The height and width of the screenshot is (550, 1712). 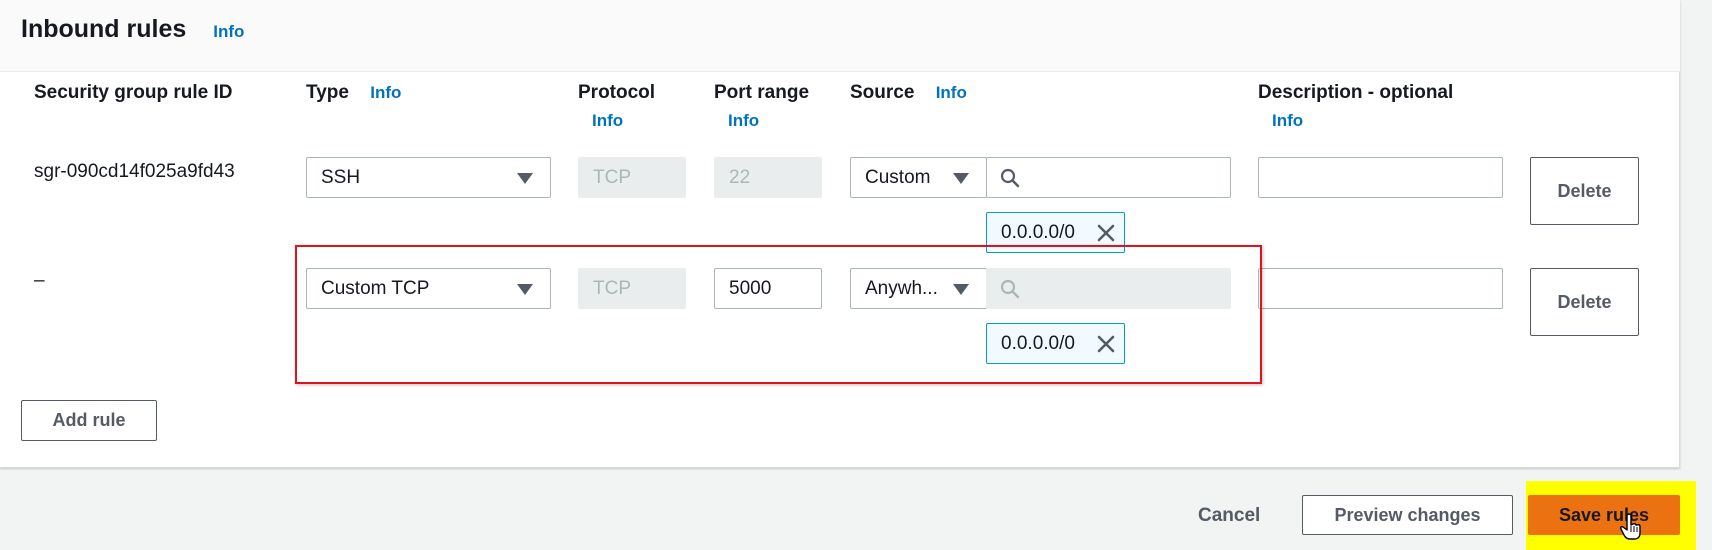 I want to click on type-info-link: Info, so click(x=385, y=92).